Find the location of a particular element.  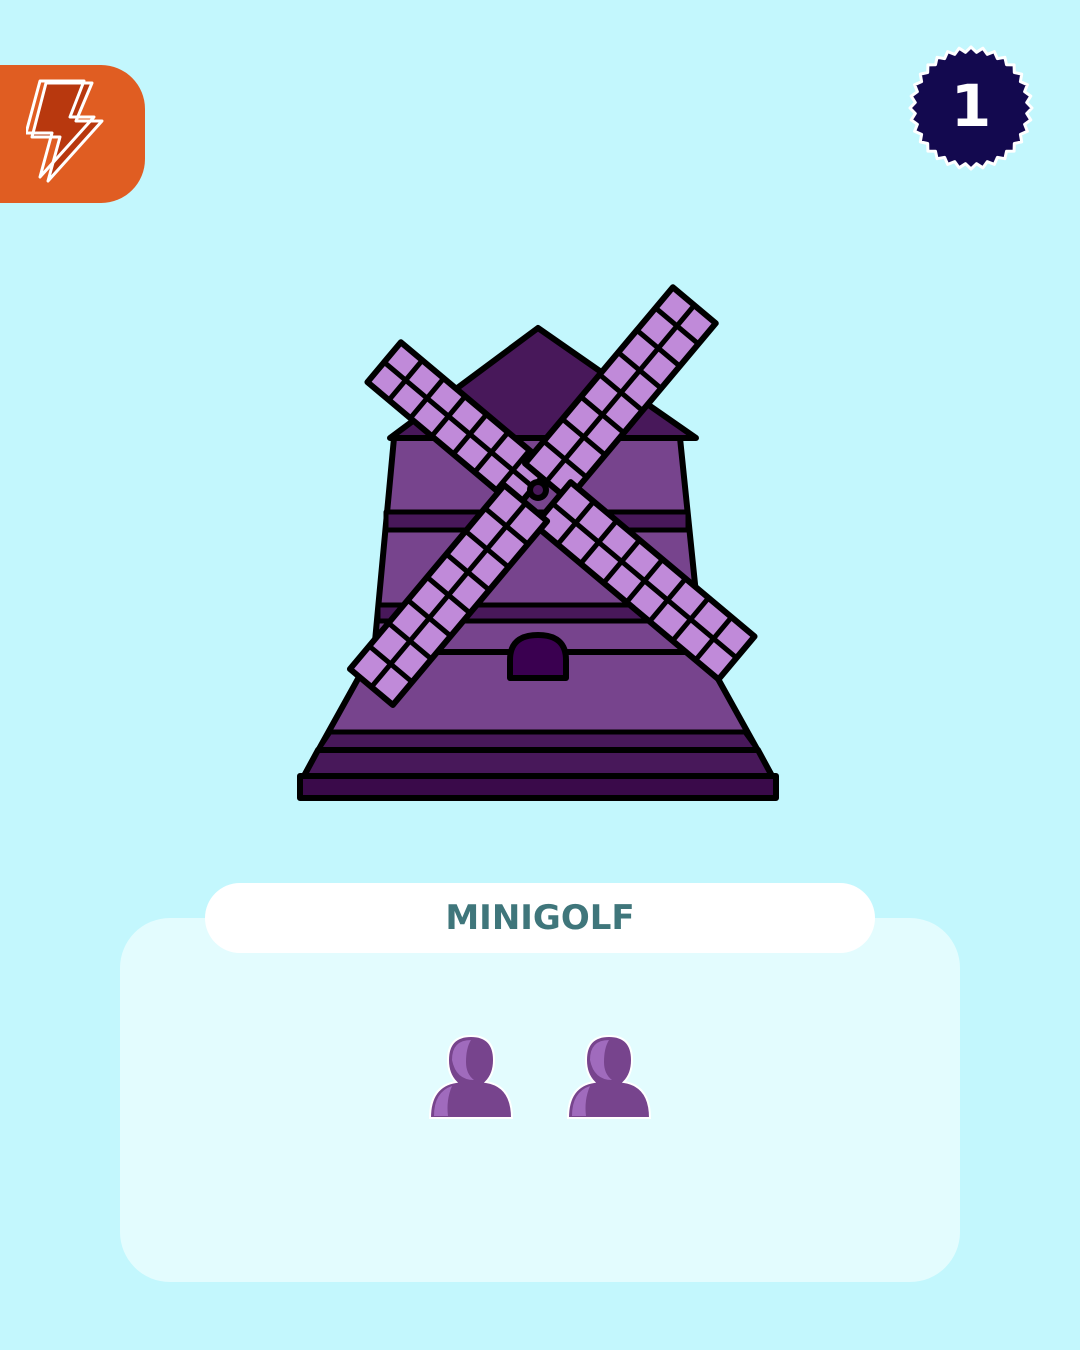

corner-badge is located at coordinates (72, 134).